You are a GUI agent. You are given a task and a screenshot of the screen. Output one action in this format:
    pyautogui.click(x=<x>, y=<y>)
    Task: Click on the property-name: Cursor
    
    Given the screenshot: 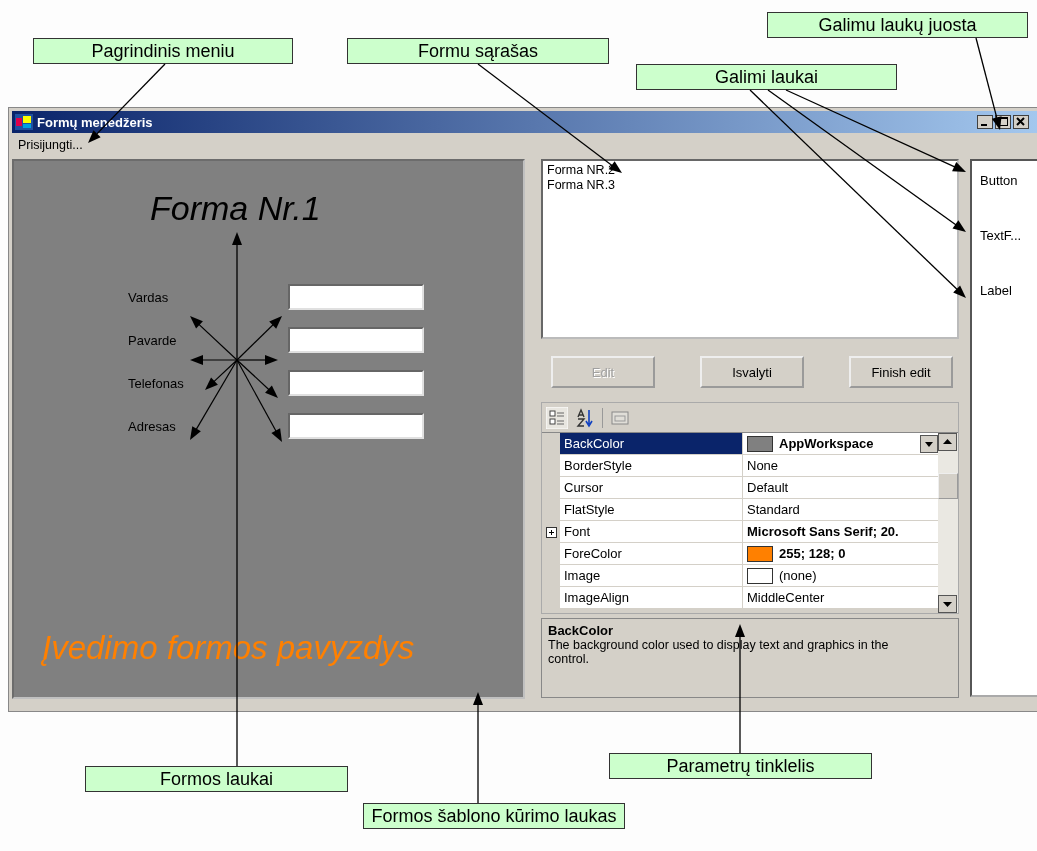 What is the action you would take?
    pyautogui.click(x=651, y=488)
    